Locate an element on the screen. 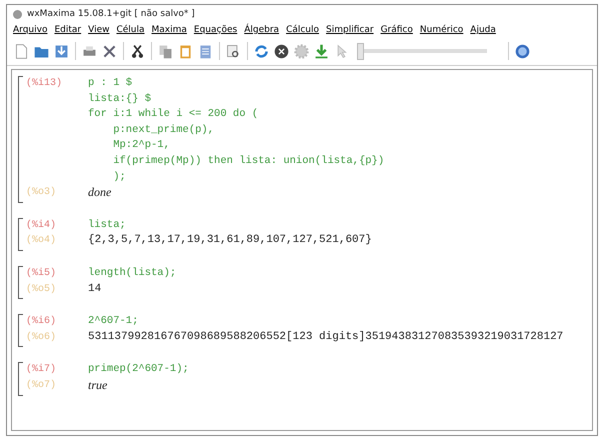  menu-item: Maxima is located at coordinates (169, 30).